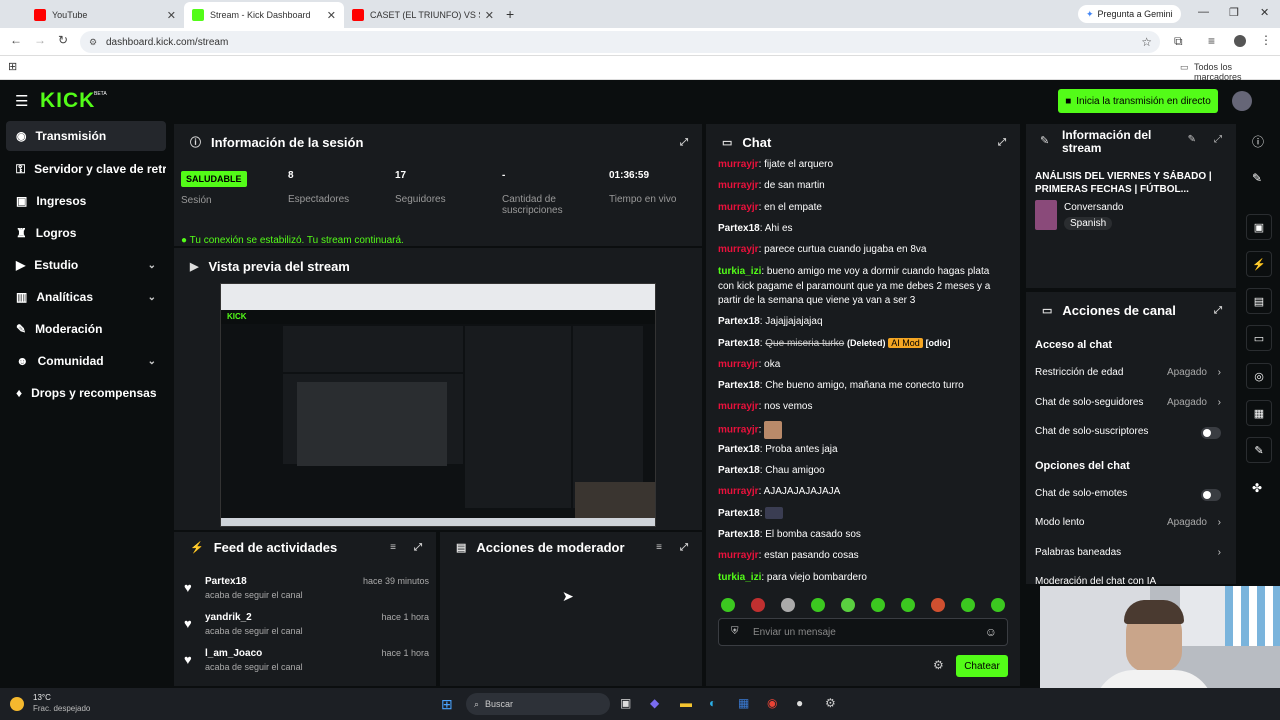  I want to click on profile-avatar, so click(1240, 41).